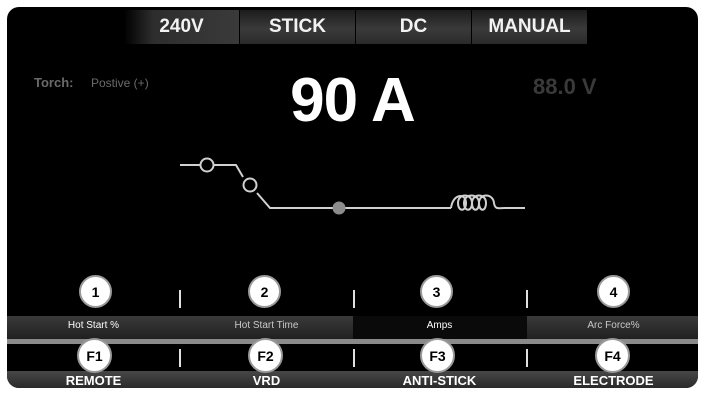 The image size is (705, 395). Describe the element at coordinates (264, 291) in the screenshot. I see `param-button-2: 2` at that location.